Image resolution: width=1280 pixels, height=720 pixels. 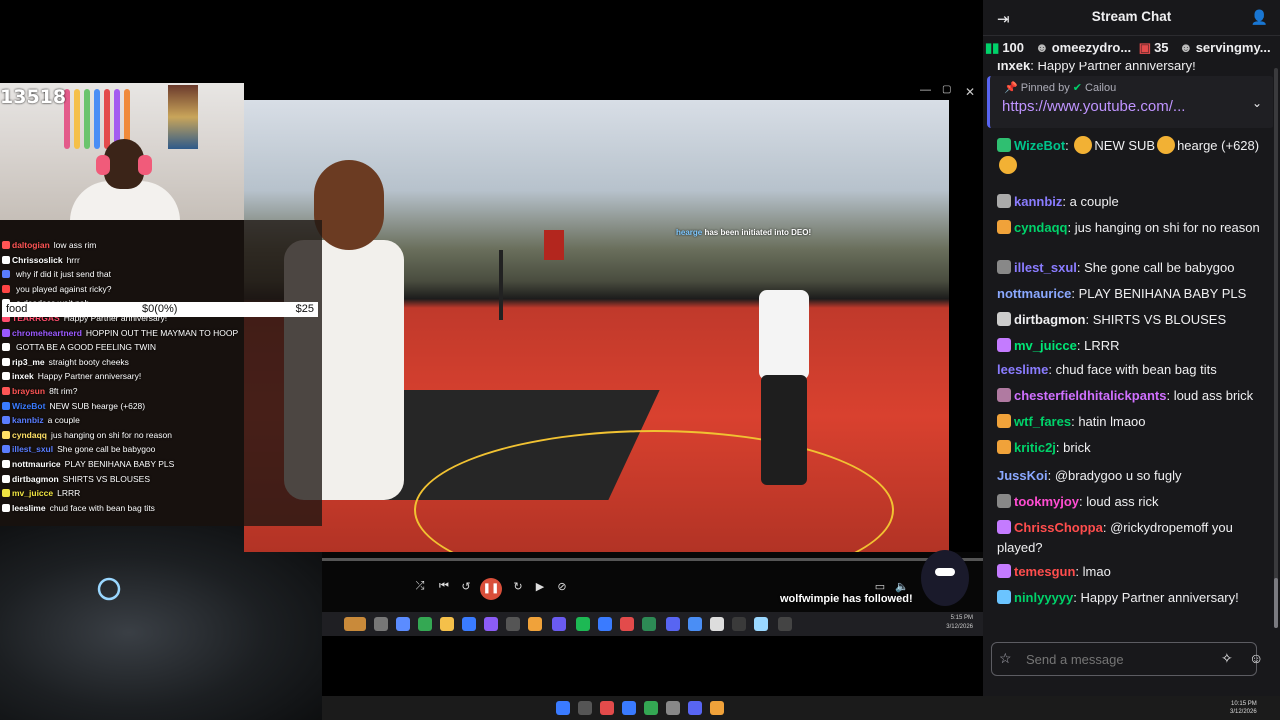 I want to click on chat-username: tookmyjoy, so click(x=1046, y=501).